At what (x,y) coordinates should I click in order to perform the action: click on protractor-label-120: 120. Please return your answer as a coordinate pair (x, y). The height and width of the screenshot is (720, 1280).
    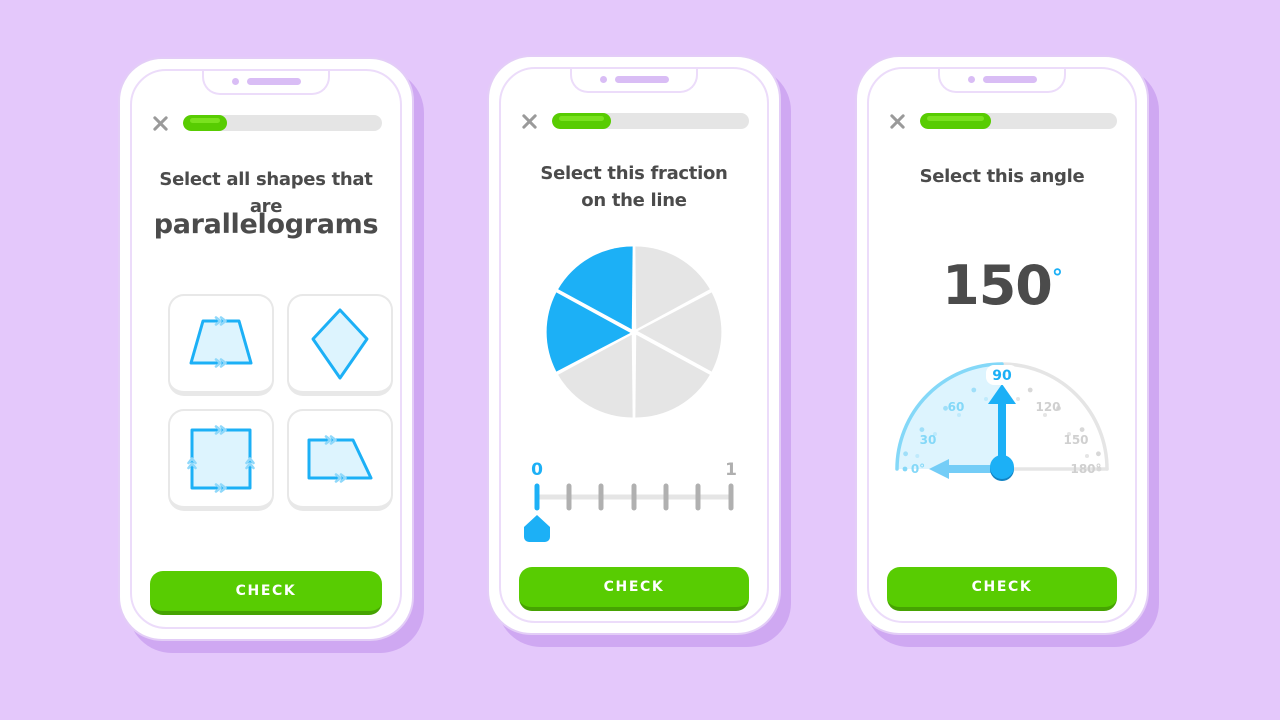
    Looking at the image, I should click on (1047, 407).